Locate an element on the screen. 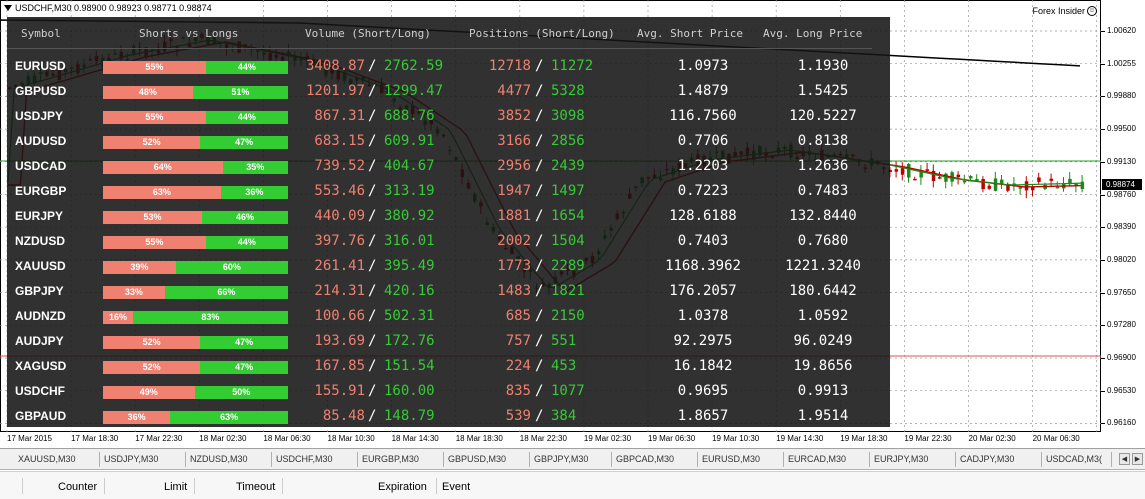  volume-short: 261.41 is located at coordinates (339, 266).